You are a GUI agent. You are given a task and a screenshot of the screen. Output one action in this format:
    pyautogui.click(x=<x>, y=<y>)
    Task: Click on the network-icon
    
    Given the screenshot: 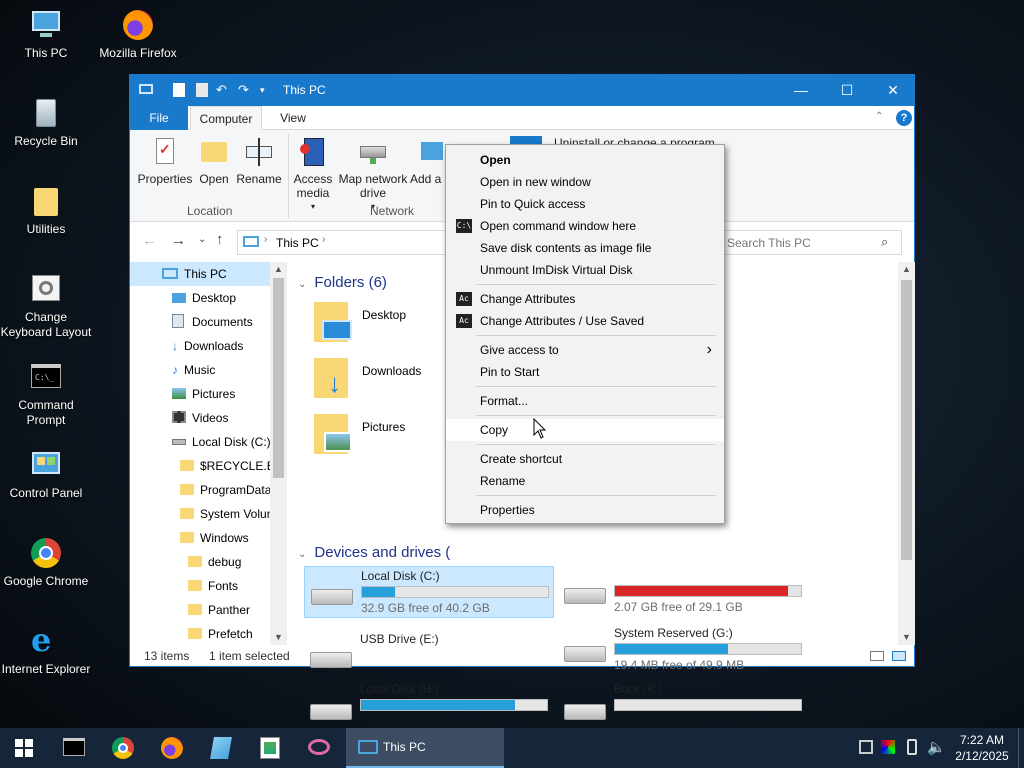 What is the action you would take?
    pyautogui.click(x=866, y=747)
    